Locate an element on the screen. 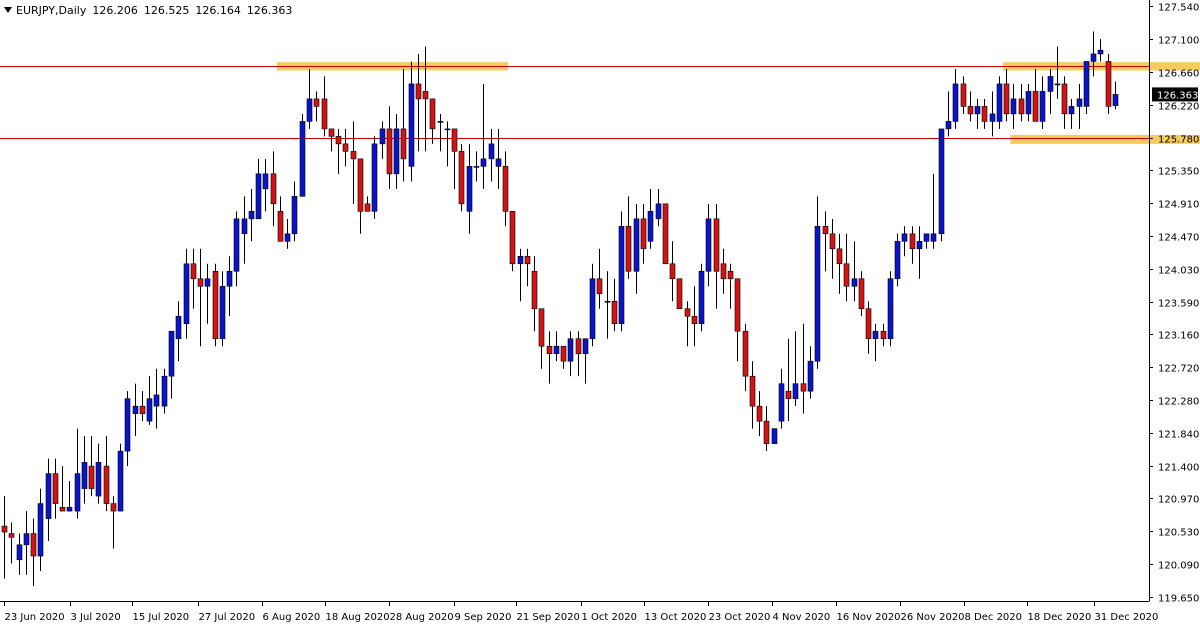 This screenshot has height=631, width=1200. x-tick-label: 4 Nov 2020 is located at coordinates (802, 617).